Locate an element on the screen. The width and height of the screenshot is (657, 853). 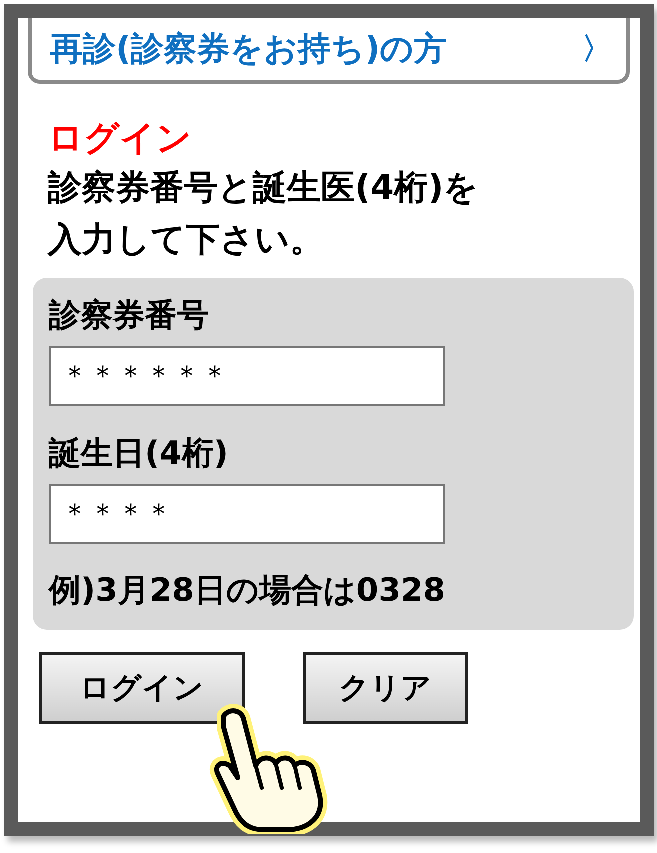
field-label: 診察券番号 is located at coordinates (129, 315).